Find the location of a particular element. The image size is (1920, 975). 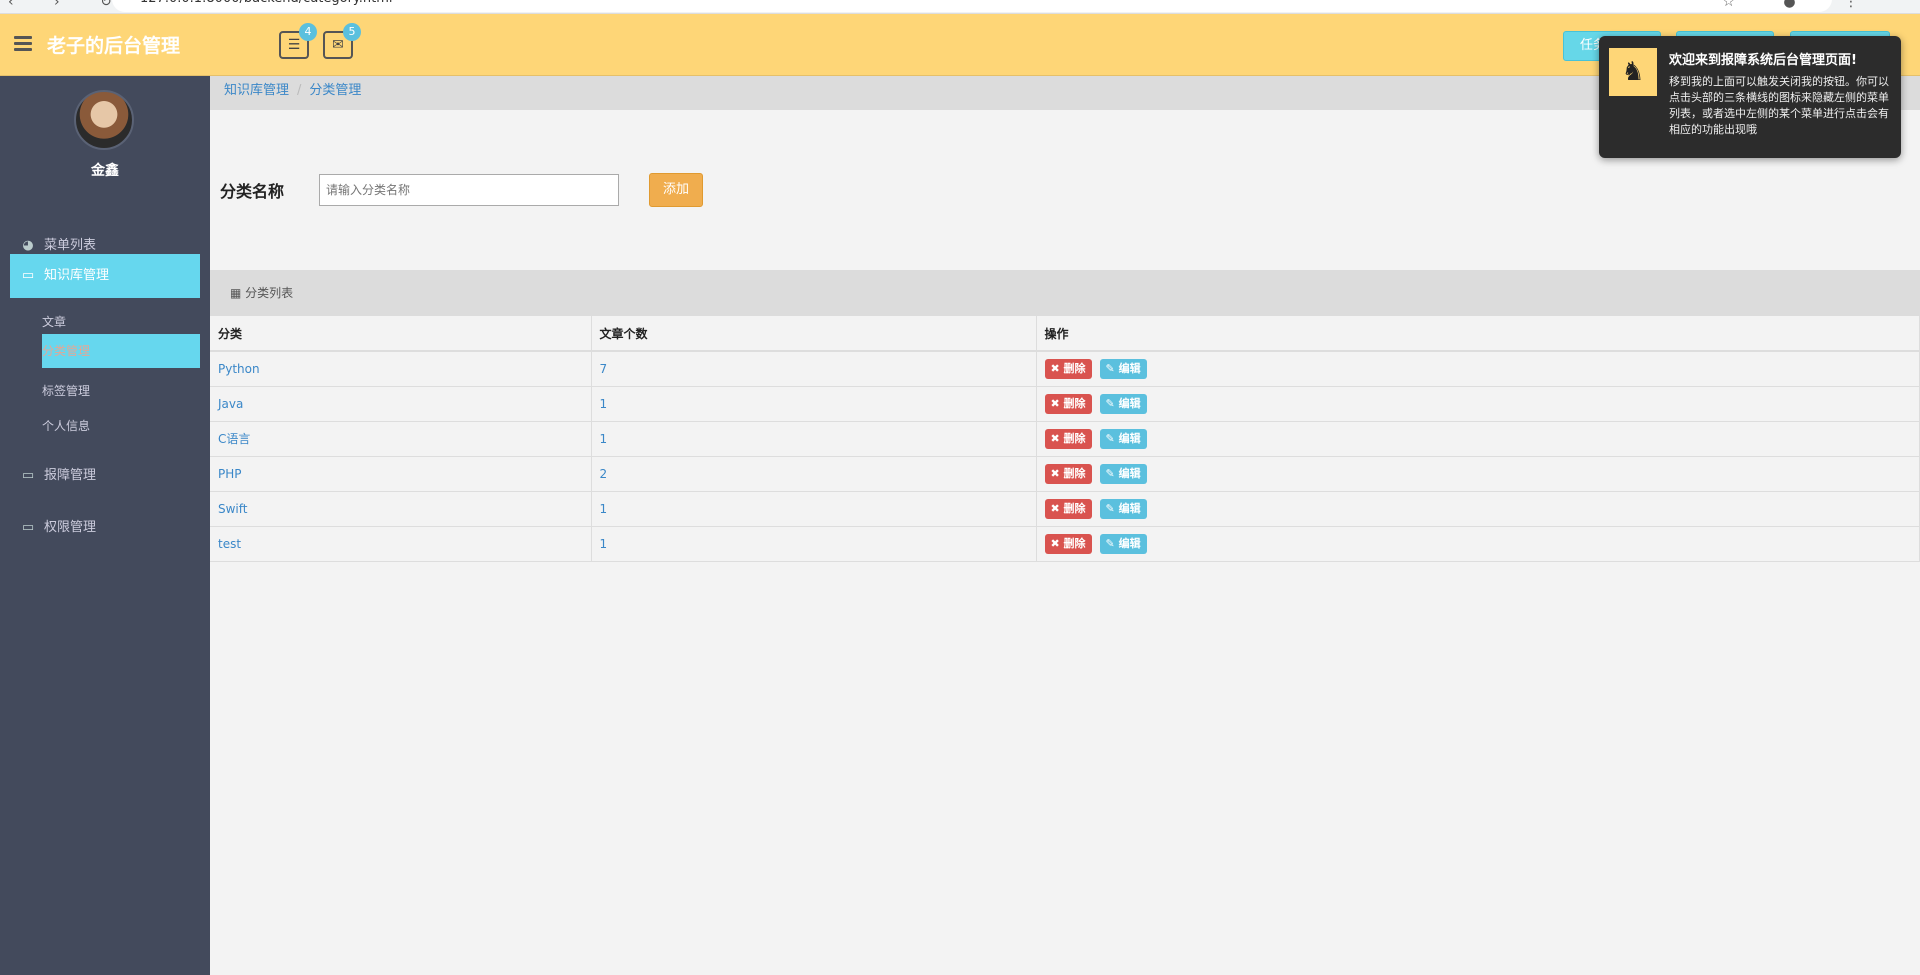

table-row: Swift 1 ✖ 删除 ✎ 编辑 is located at coordinates (1065, 509).